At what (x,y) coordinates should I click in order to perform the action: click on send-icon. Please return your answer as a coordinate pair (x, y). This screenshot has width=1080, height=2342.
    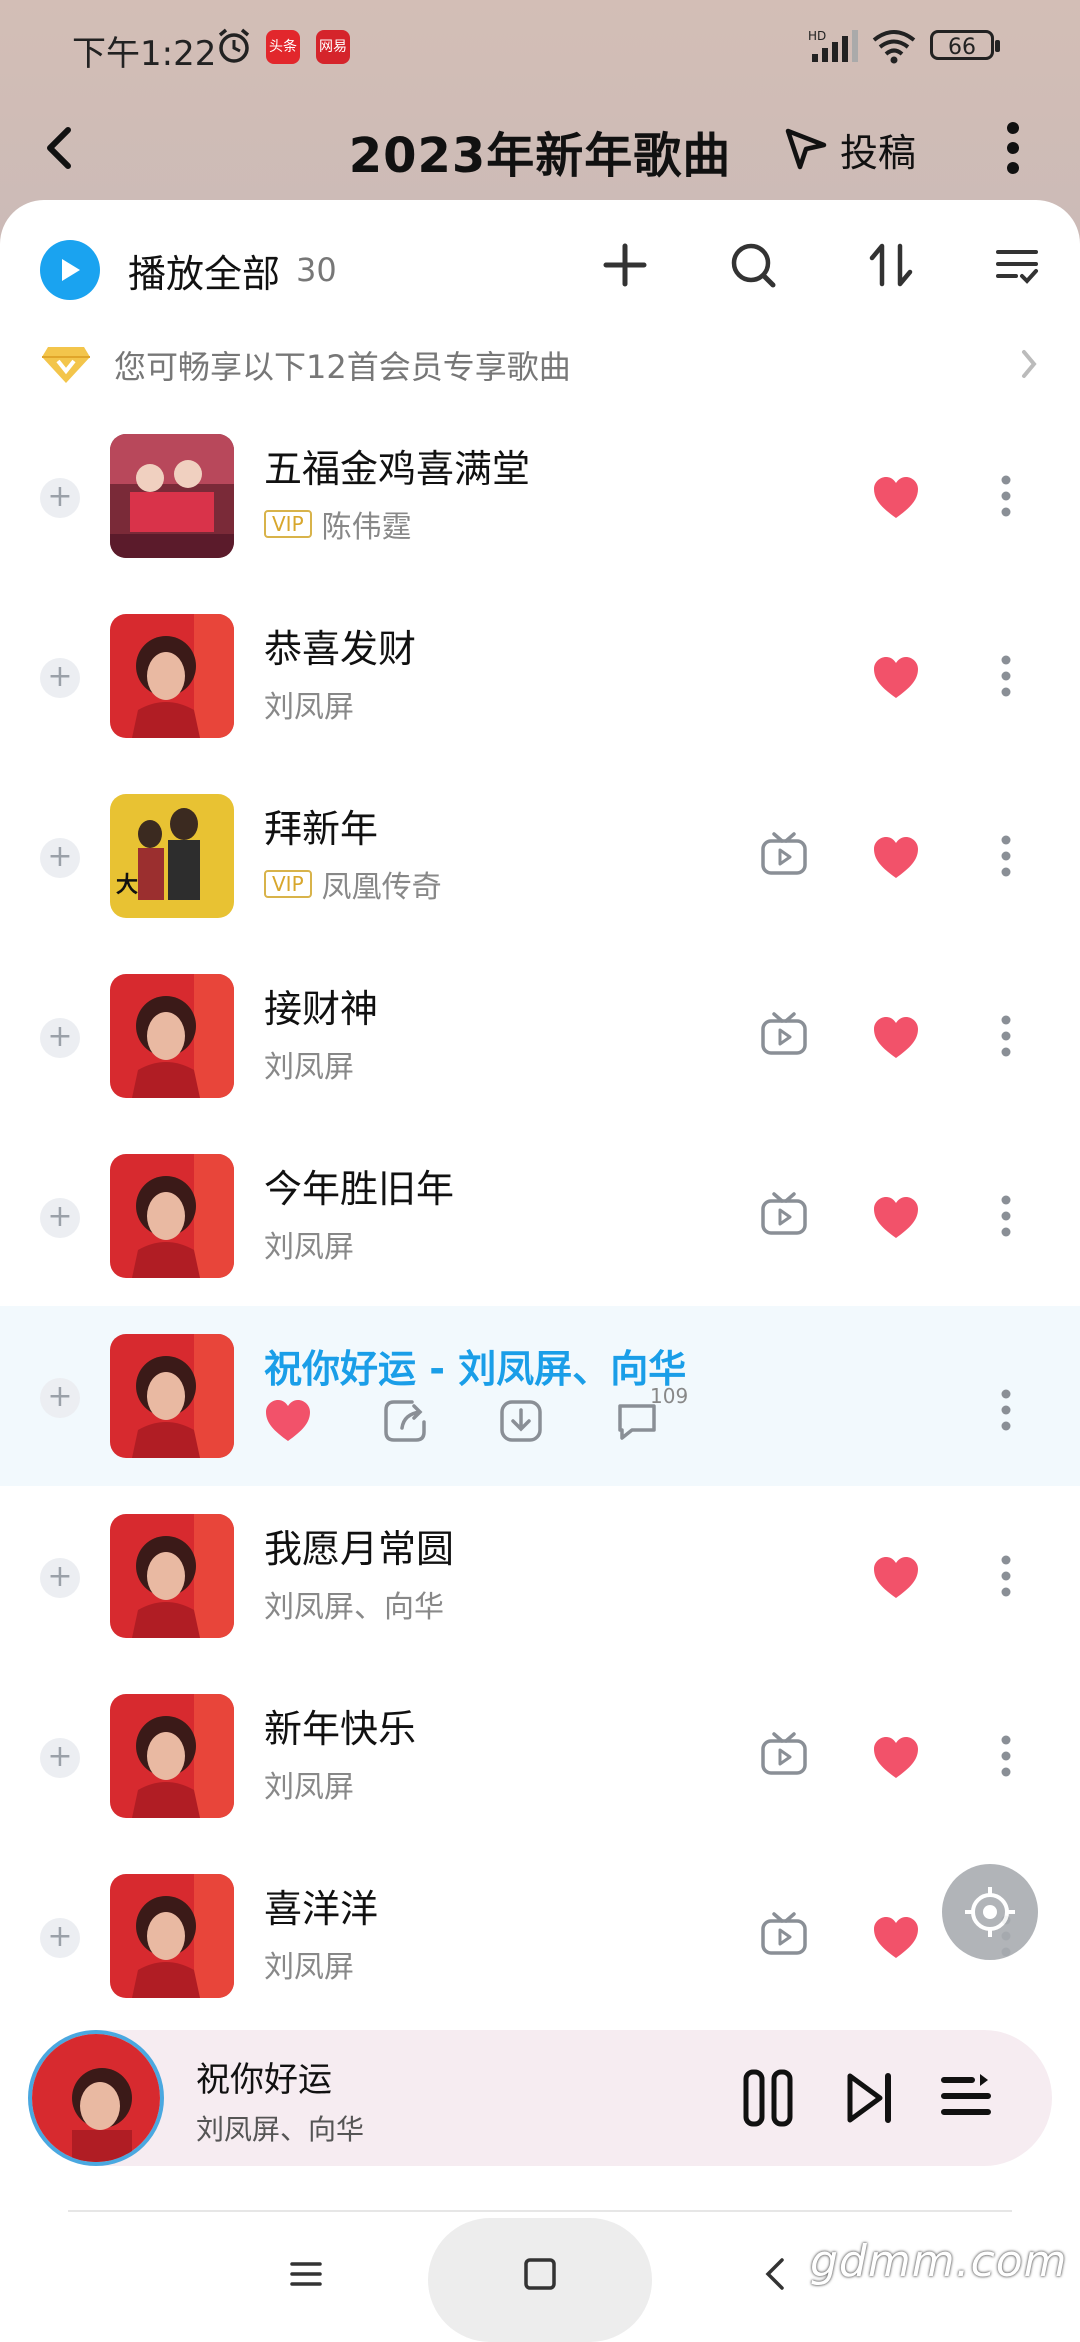
    Looking at the image, I should click on (806, 149).